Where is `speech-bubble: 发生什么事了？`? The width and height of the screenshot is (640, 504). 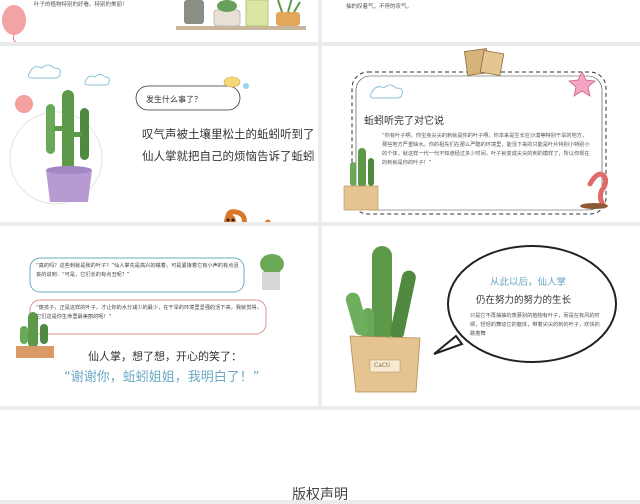
speech-bubble: 发生什么事了？ is located at coordinates (174, 99).